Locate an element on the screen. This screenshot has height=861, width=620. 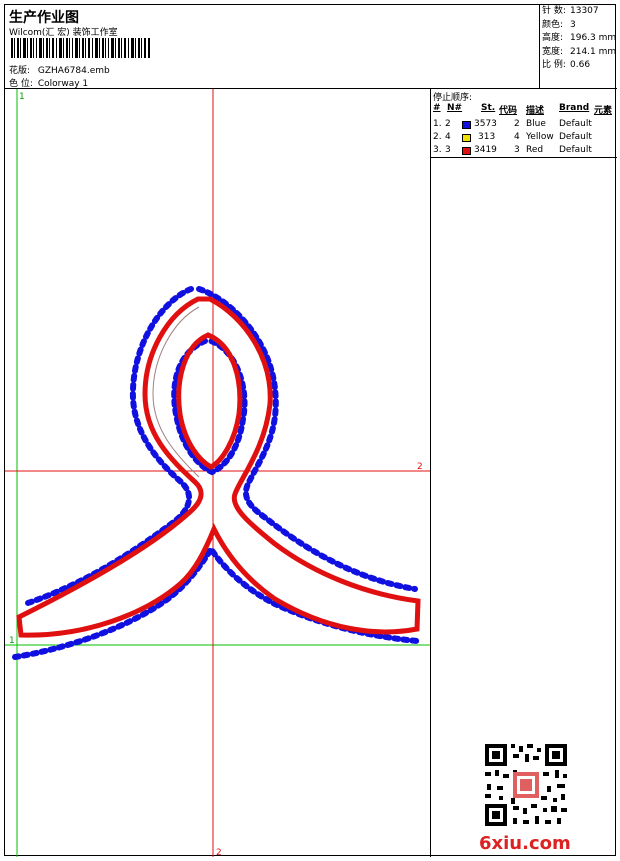
color-swatch-red is located at coordinates (466, 151).